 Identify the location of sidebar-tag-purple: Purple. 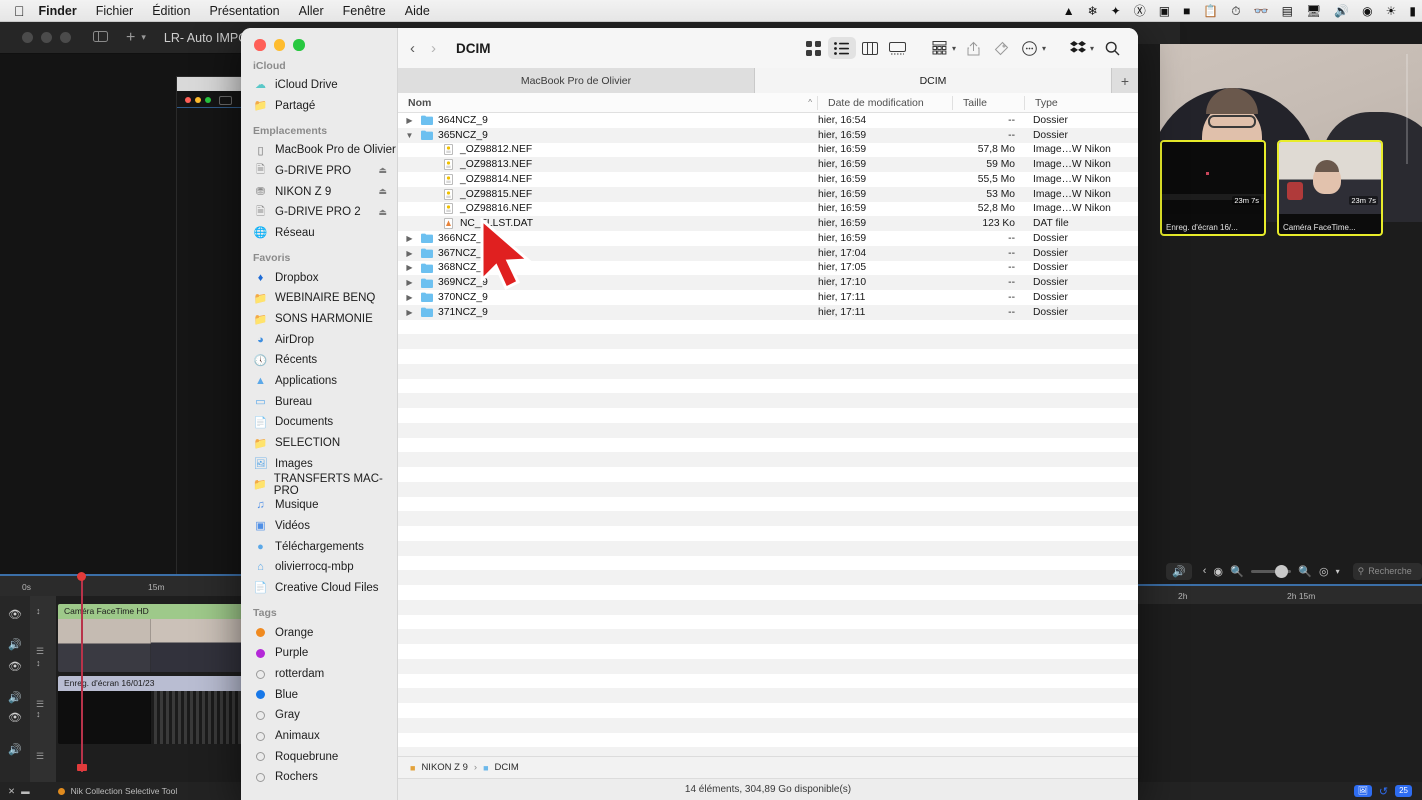
(319, 653).